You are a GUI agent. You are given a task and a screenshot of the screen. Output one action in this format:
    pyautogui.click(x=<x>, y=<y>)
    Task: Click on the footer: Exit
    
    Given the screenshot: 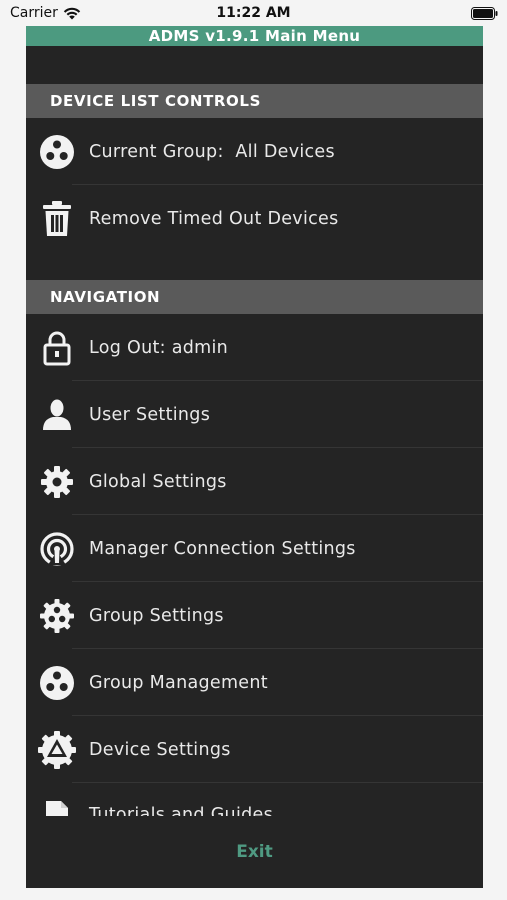 What is the action you would take?
    pyautogui.click(x=254, y=852)
    